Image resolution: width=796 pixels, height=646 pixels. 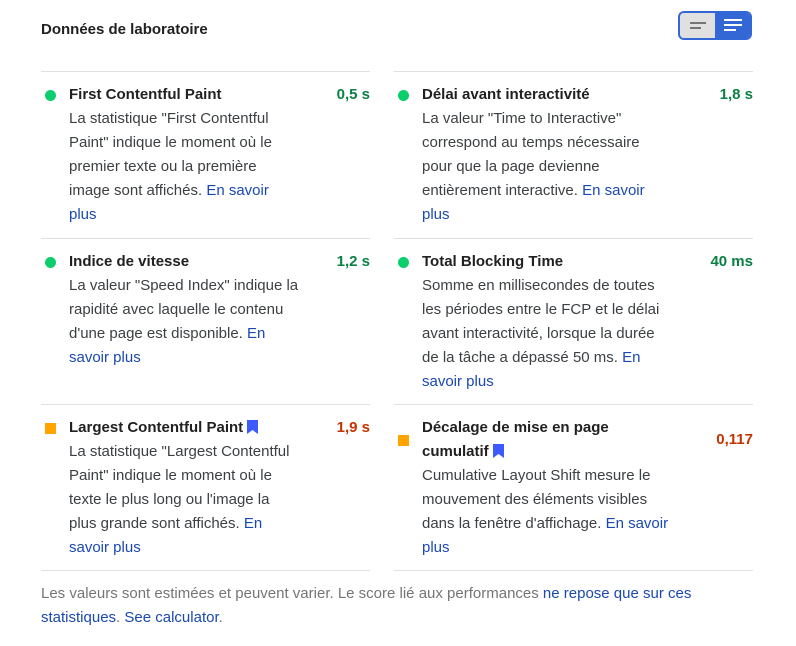 I want to click on view-toggle, so click(x=715, y=25).